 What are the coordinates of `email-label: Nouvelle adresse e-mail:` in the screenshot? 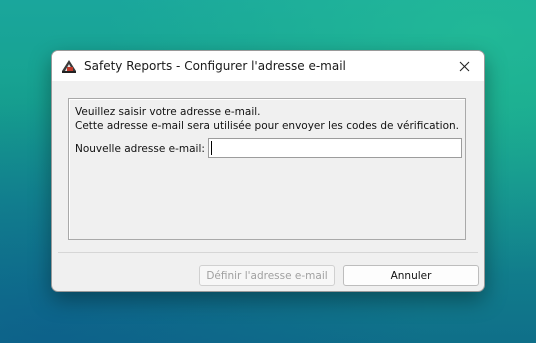 It's located at (140, 149).